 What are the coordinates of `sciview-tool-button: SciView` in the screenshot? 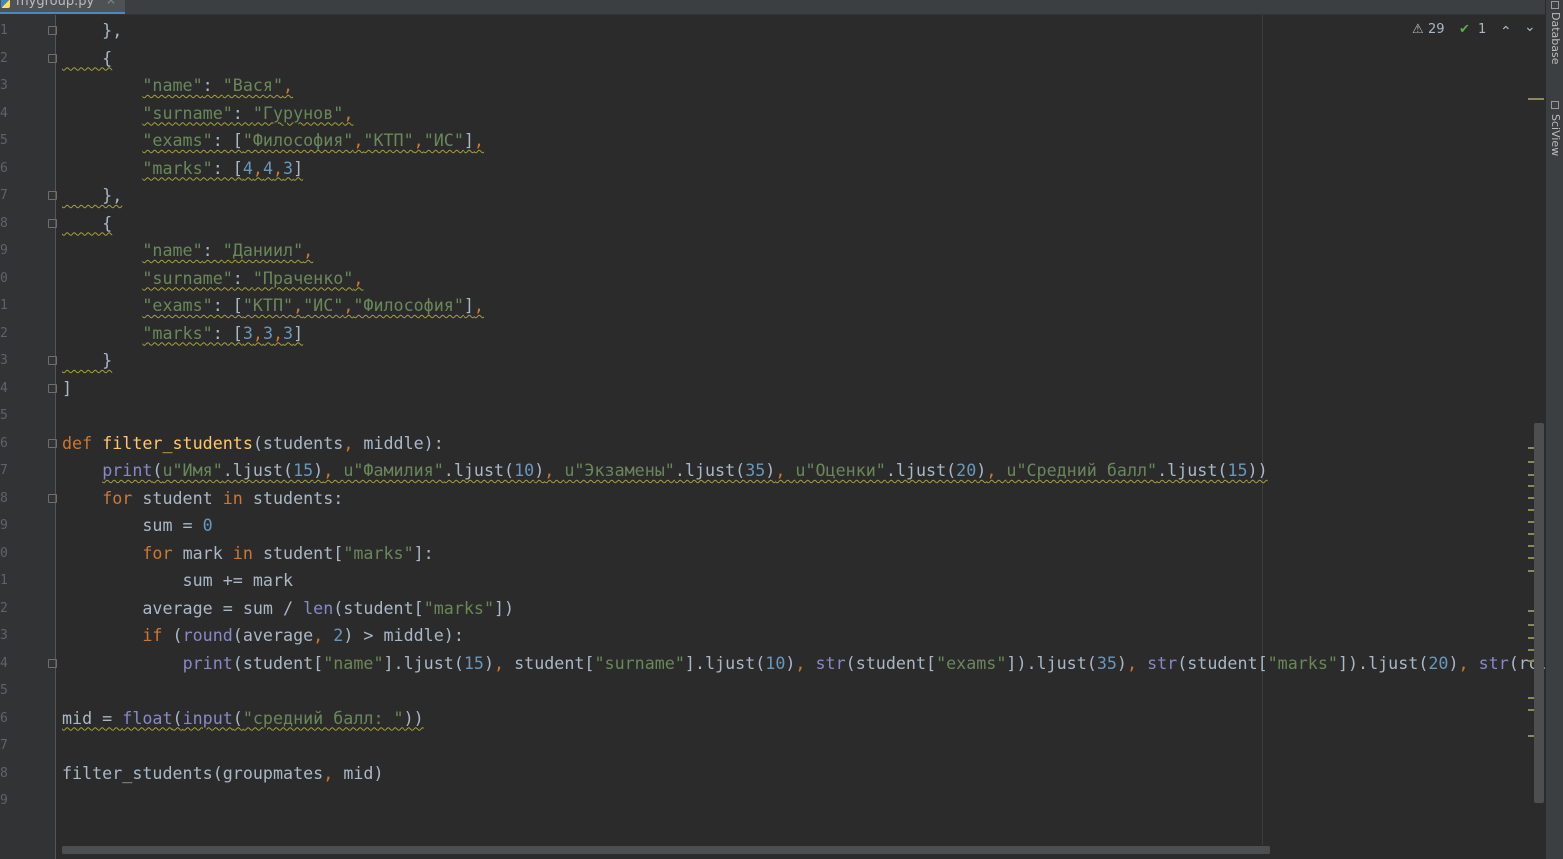 It's located at (1555, 135).